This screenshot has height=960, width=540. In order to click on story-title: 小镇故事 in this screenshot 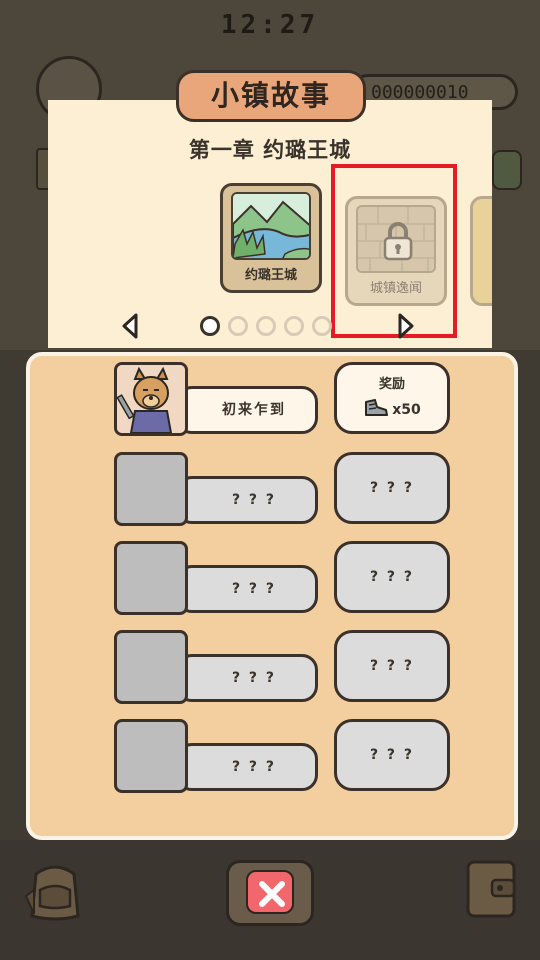, I will do `click(271, 96)`.